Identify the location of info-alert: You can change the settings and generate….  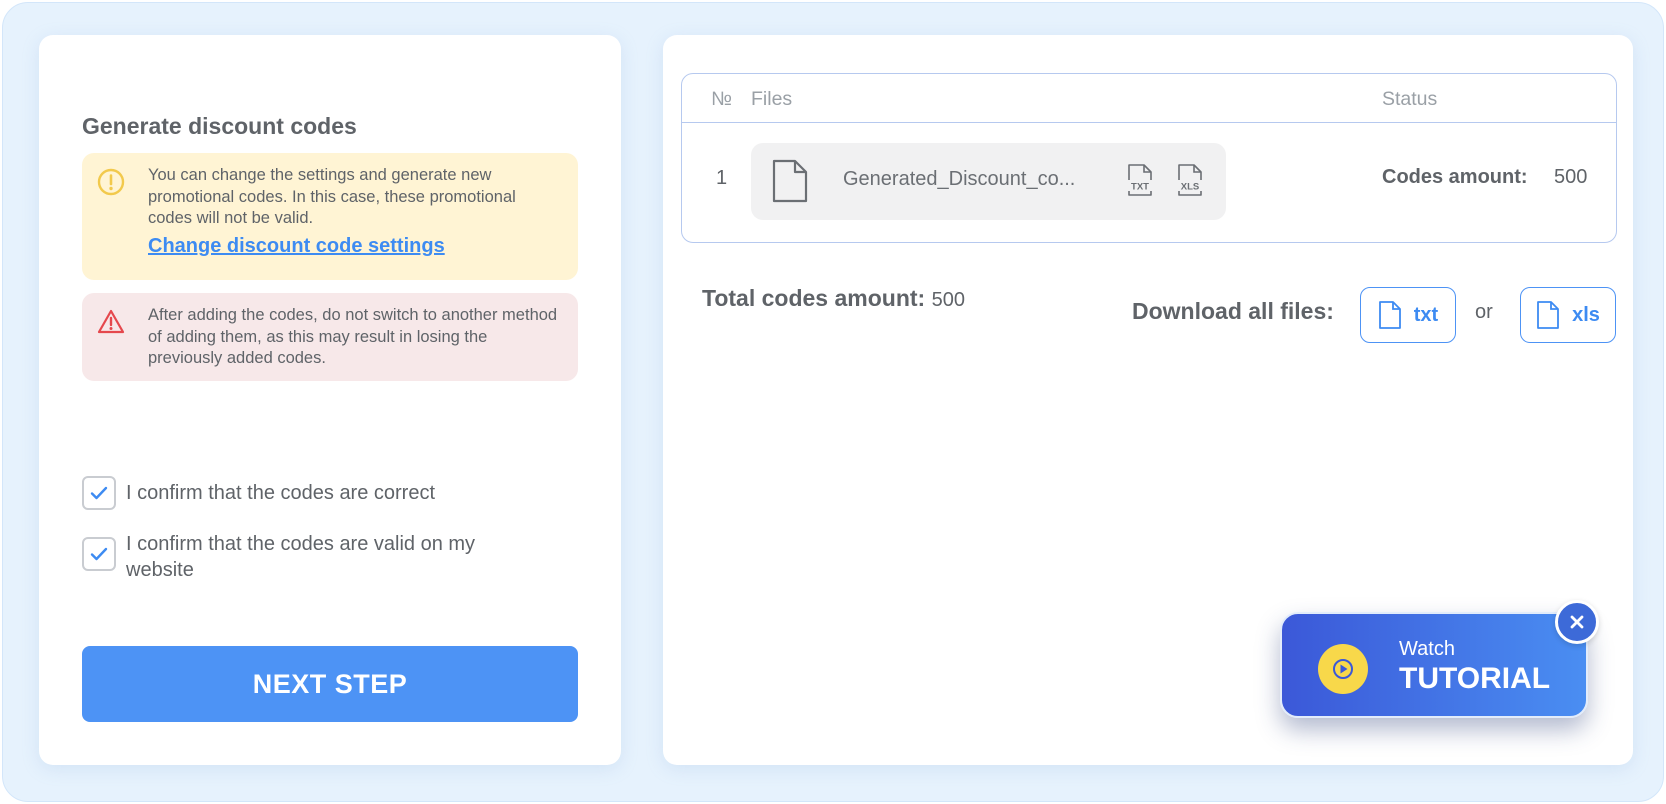
(330, 216).